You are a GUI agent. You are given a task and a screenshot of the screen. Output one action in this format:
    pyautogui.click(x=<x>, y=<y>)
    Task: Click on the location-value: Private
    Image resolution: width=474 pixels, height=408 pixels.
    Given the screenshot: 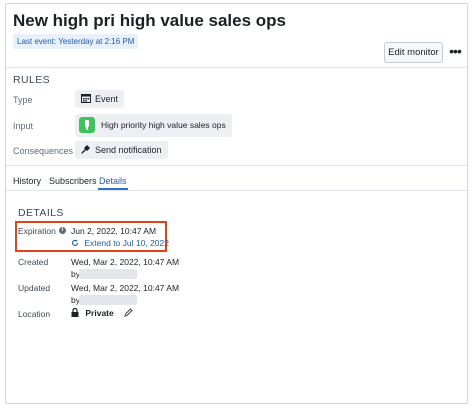 What is the action you would take?
    pyautogui.click(x=102, y=313)
    